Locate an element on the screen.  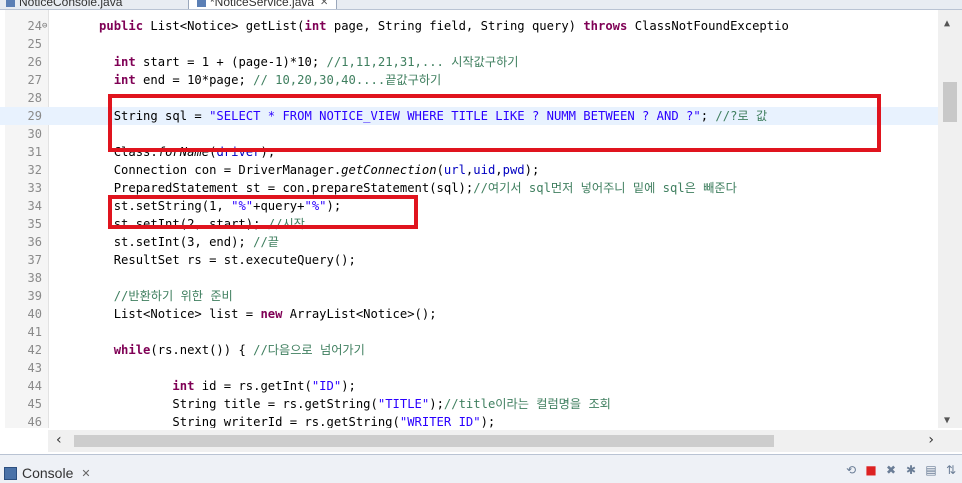
close-console-icon: ✕ is located at coordinates (85, 473).